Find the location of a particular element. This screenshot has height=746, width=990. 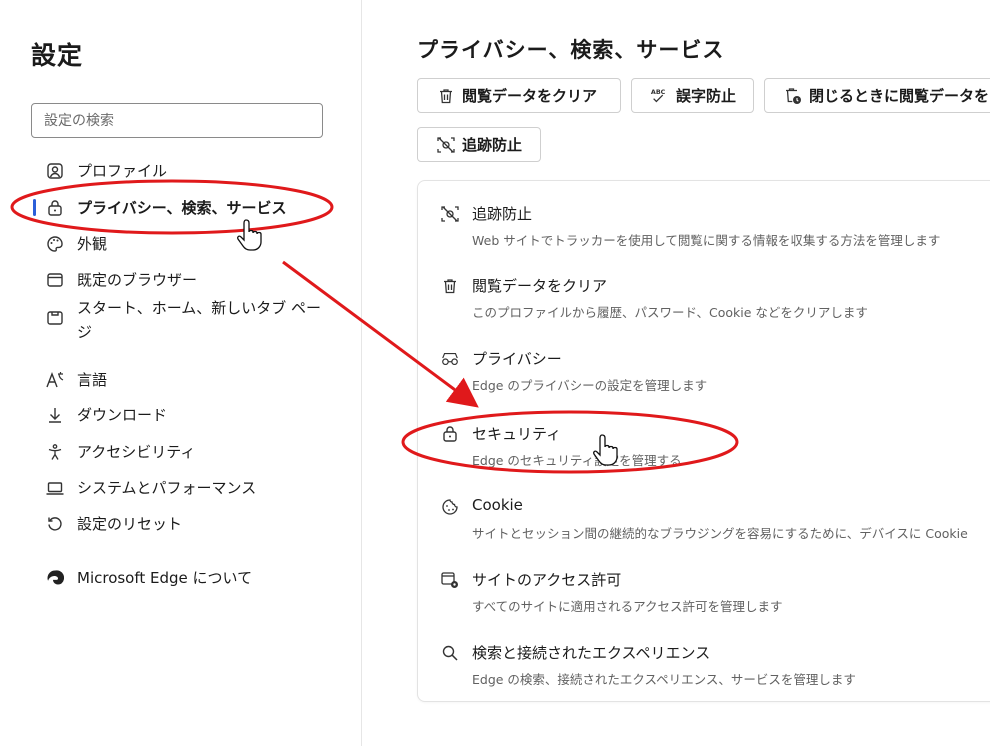

row-title: 追跡防止 is located at coordinates (502, 214).